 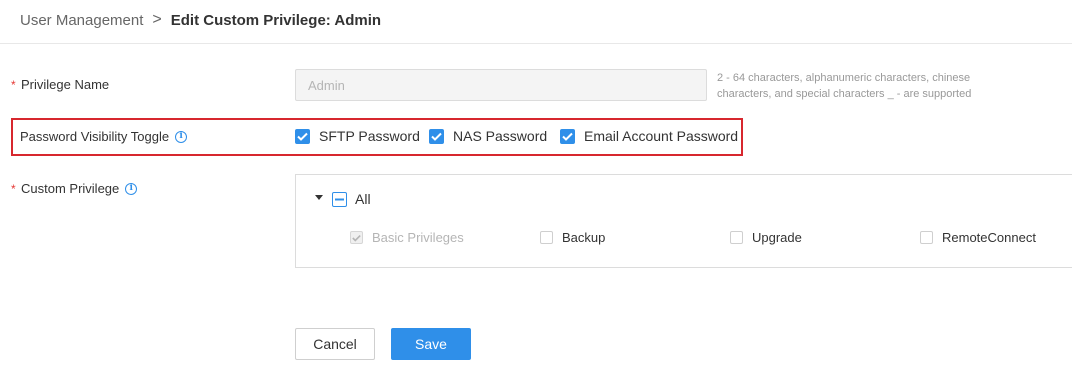 I want to click on custom-privilege-label: * Custom Privilege i, so click(x=74, y=188).